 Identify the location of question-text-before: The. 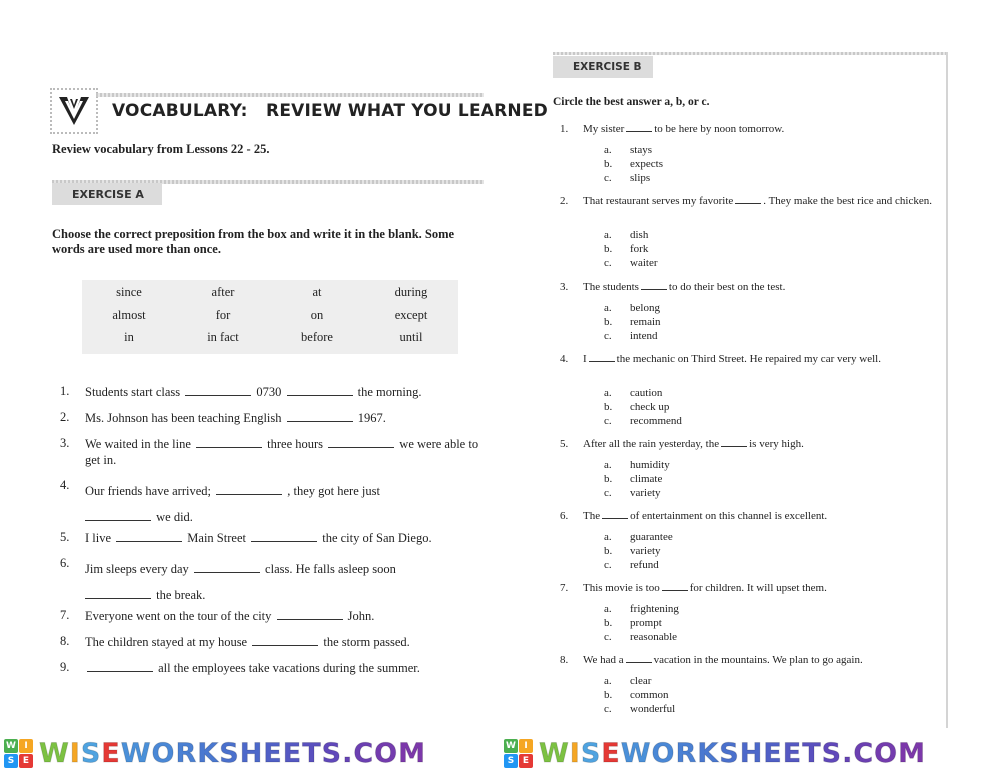
(592, 516).